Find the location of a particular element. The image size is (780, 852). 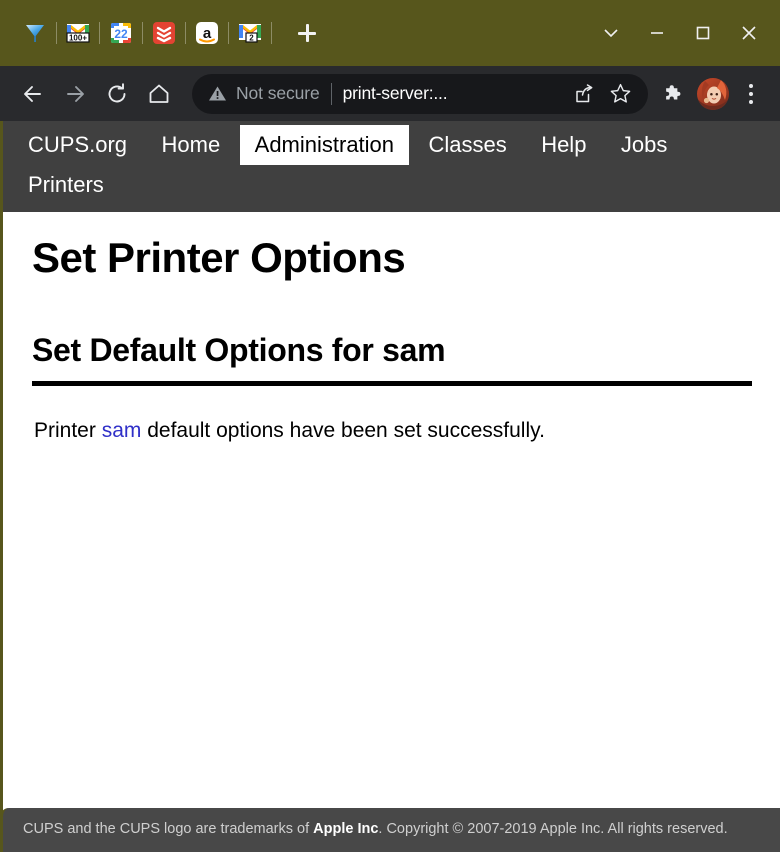

share-icon is located at coordinates (584, 92).